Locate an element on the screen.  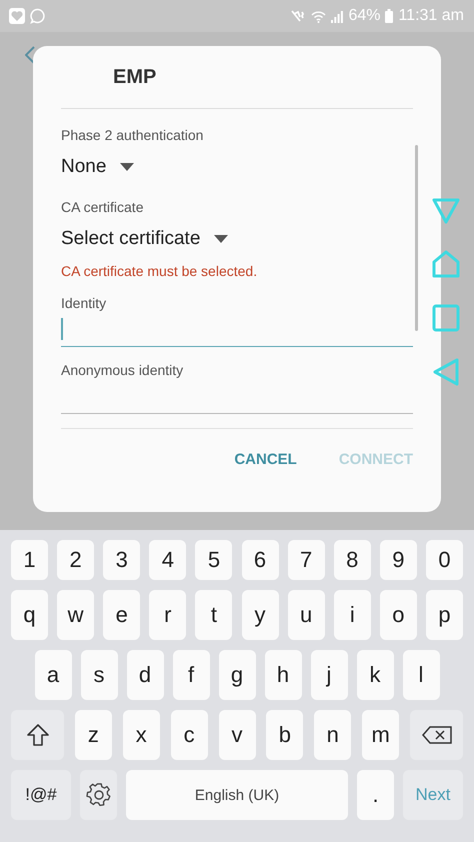
shift-icon is located at coordinates (38, 735).